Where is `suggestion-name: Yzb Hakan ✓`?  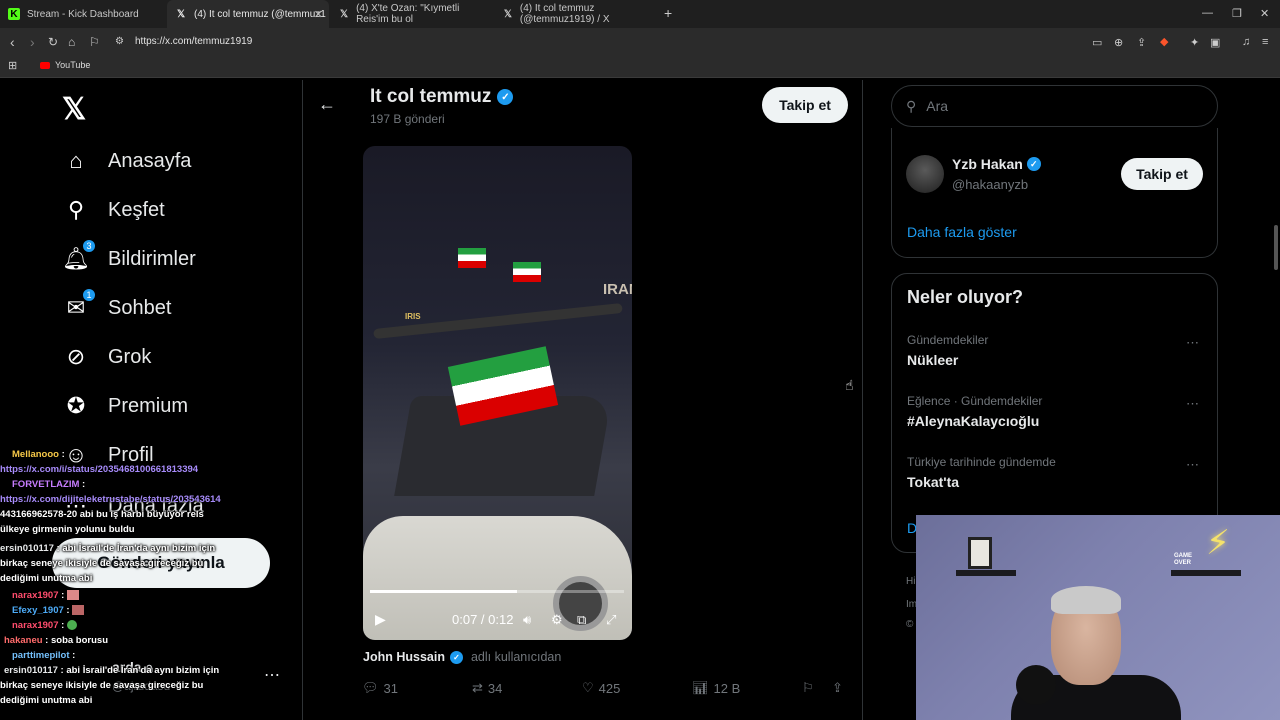
suggestion-name: Yzb Hakan ✓ is located at coordinates (996, 164).